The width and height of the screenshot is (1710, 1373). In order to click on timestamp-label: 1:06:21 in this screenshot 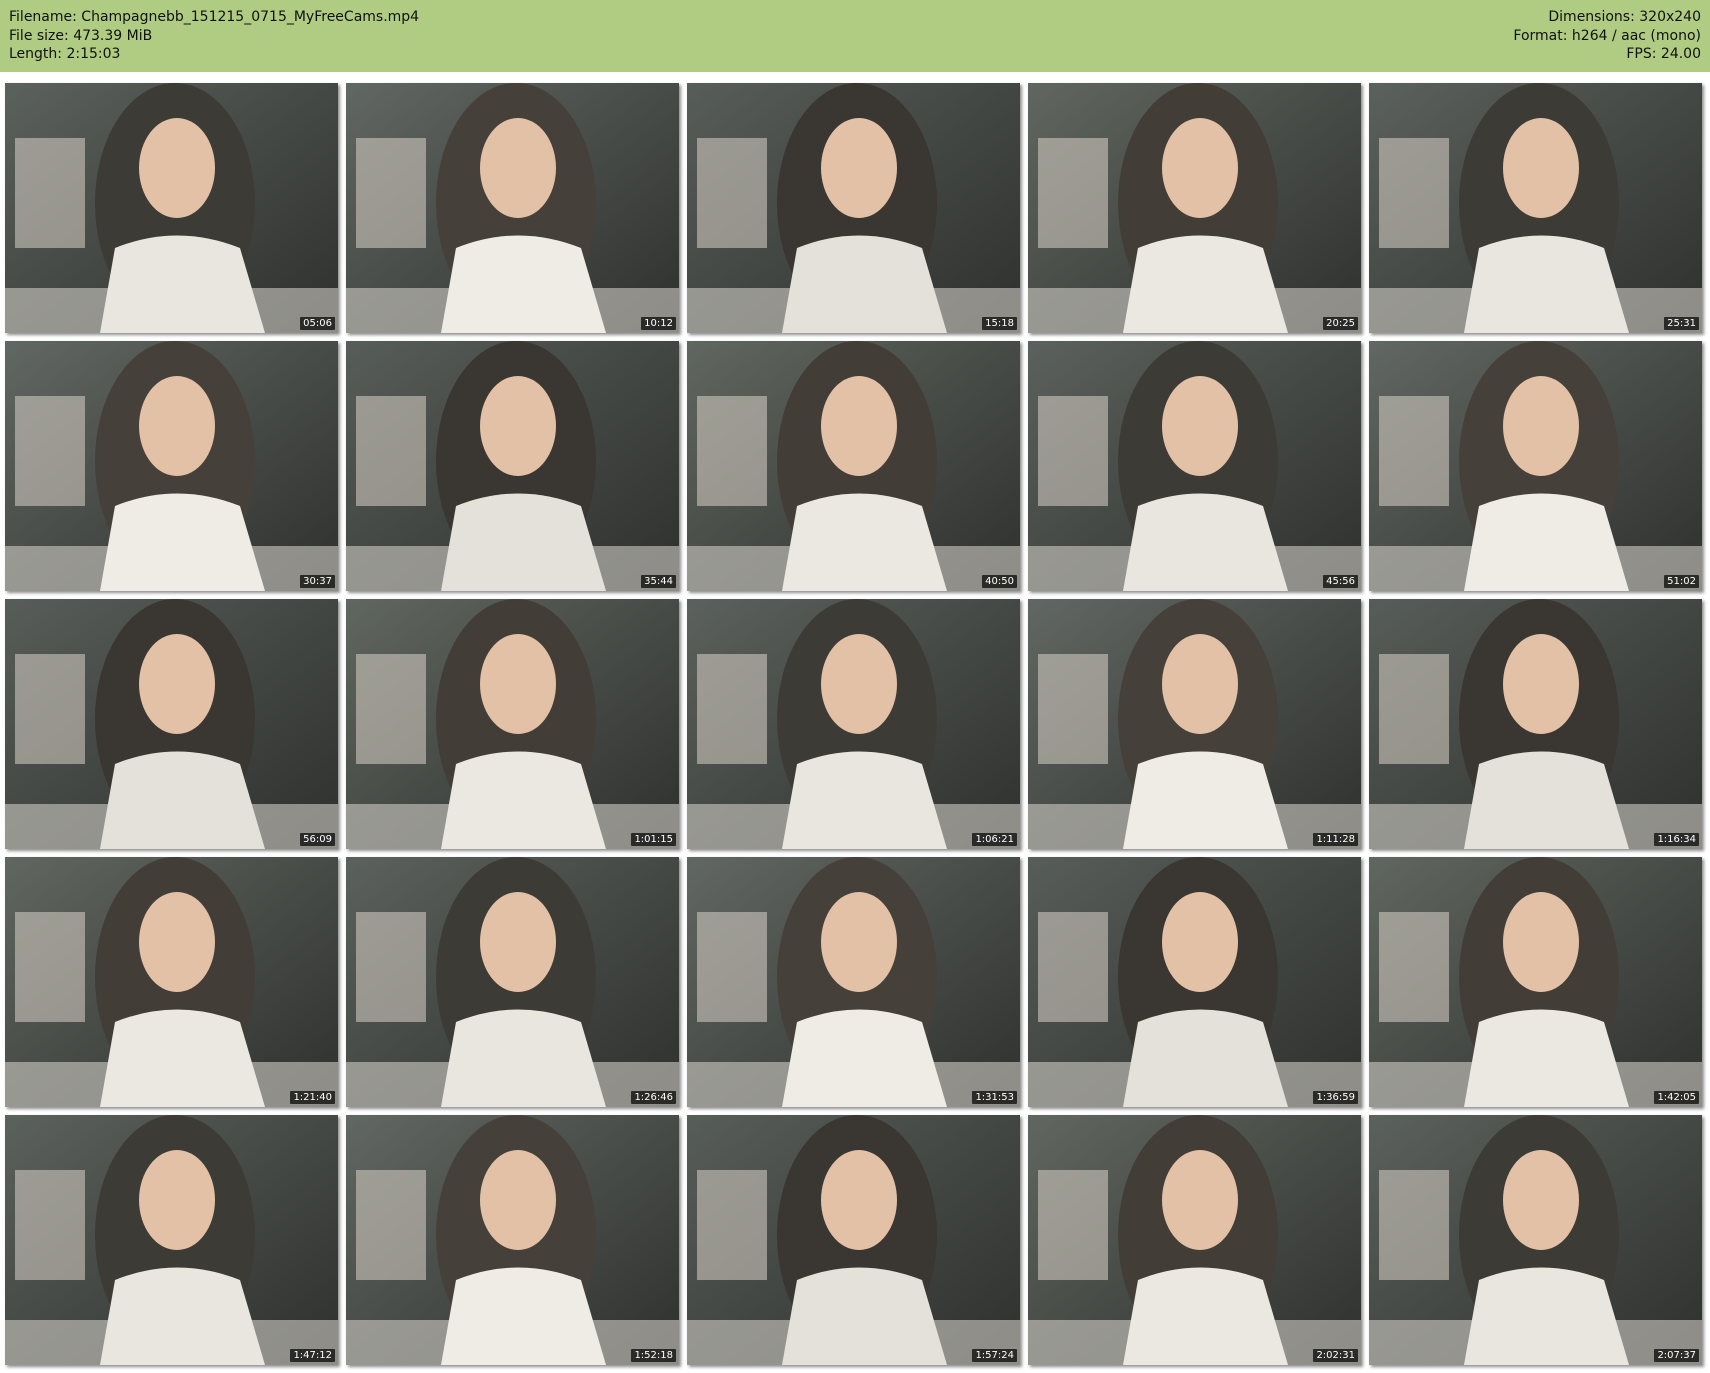, I will do `click(994, 839)`.